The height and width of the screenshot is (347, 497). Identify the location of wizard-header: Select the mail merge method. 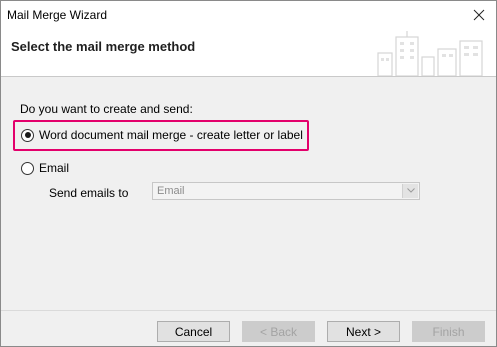
(248, 53).